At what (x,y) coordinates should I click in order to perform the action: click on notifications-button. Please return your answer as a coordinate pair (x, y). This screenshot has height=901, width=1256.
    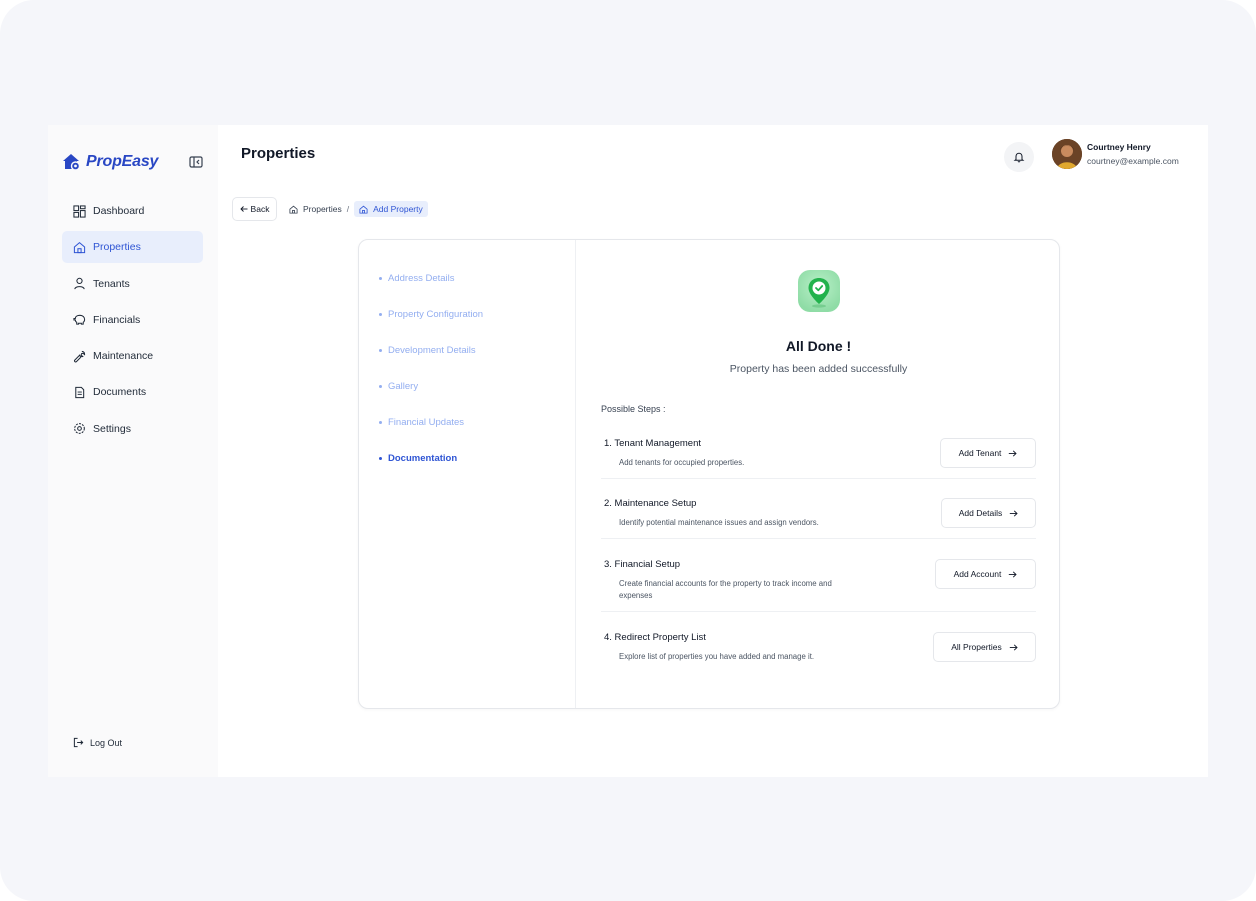
    Looking at the image, I should click on (1019, 157).